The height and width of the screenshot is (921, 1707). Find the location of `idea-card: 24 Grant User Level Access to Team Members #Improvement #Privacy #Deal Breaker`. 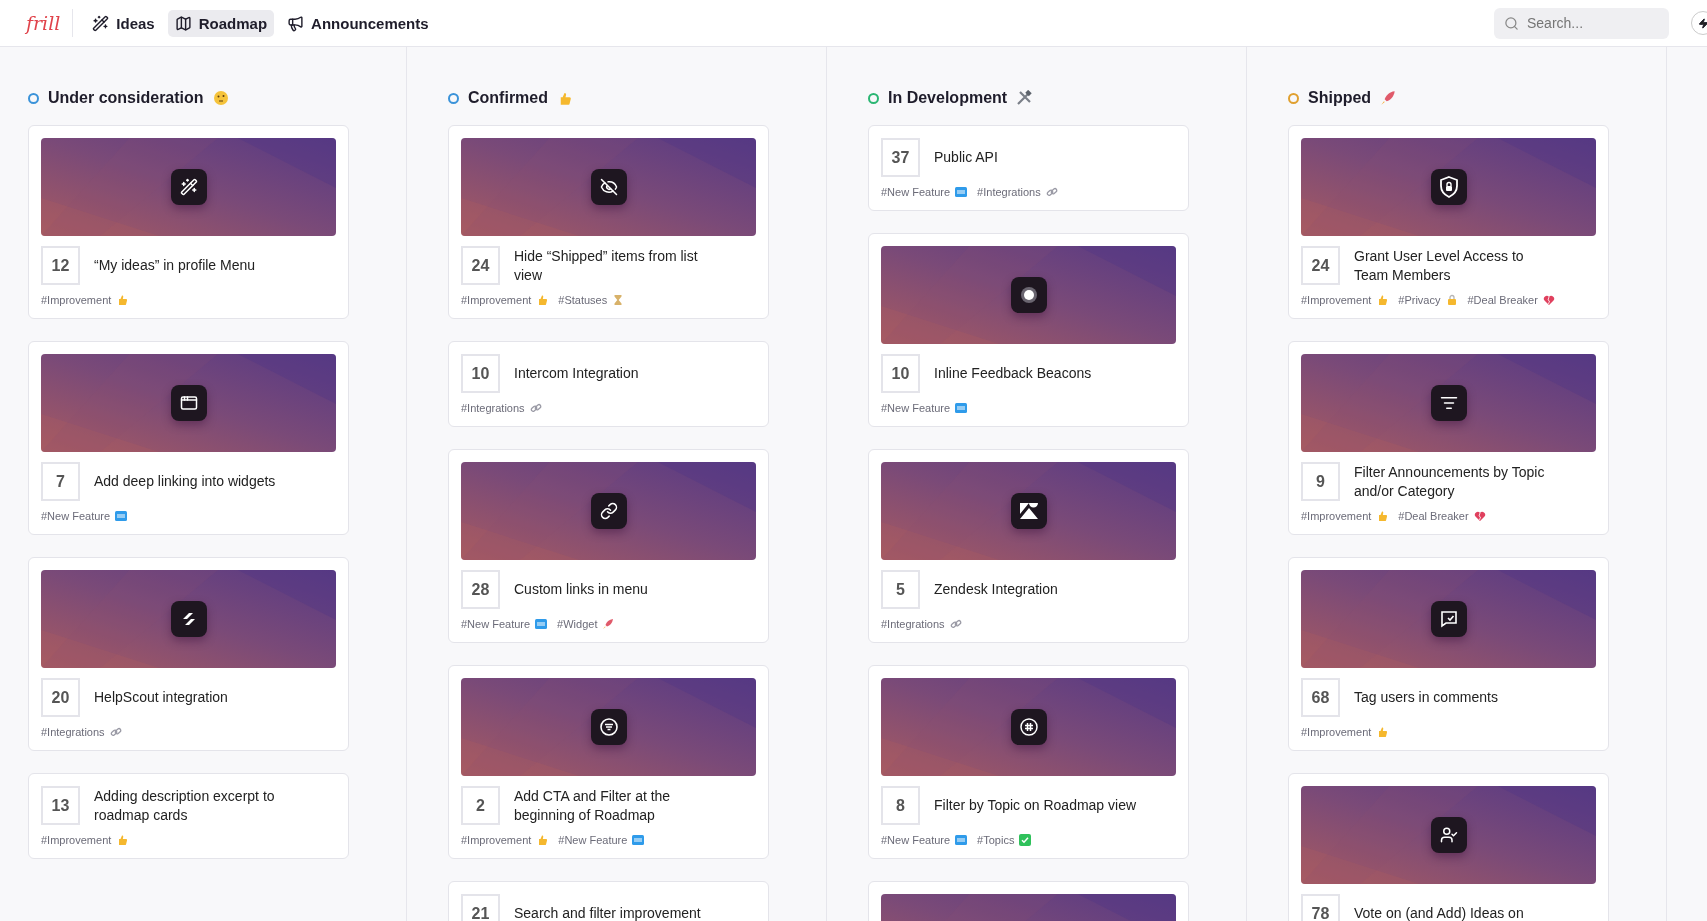

idea-card: 24 Grant User Level Access to Team Members #Improvement #Privacy #Deal Breaker is located at coordinates (1448, 222).